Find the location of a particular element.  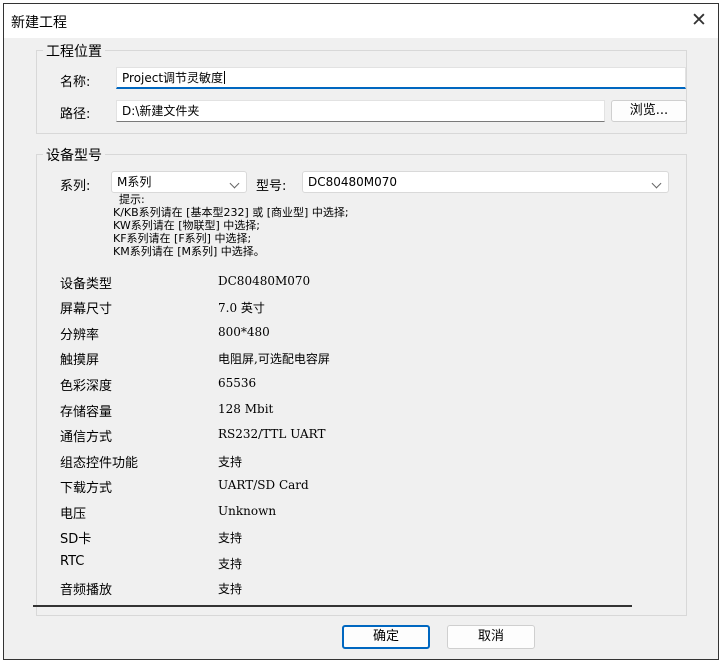

title-bar: 新建工程 ✕ is located at coordinates (361, 21).